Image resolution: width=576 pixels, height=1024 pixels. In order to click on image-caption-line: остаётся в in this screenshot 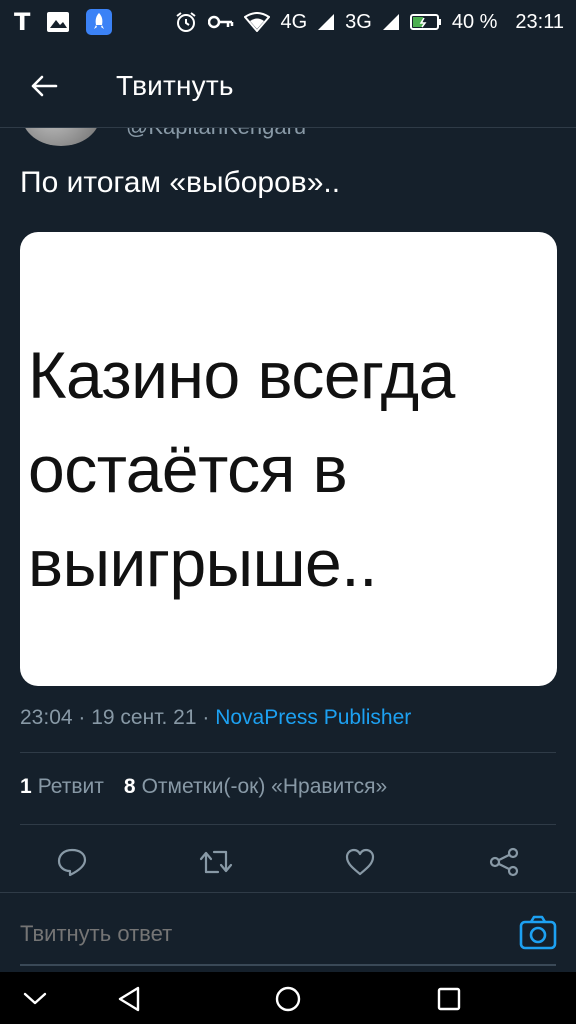, I will do `click(188, 469)`.